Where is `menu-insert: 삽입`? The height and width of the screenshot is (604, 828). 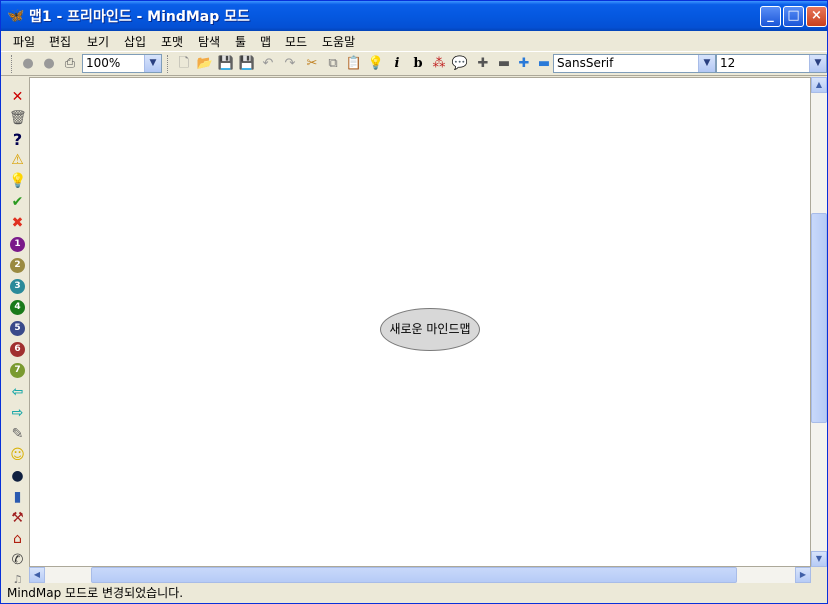 menu-insert: 삽입 is located at coordinates (135, 41).